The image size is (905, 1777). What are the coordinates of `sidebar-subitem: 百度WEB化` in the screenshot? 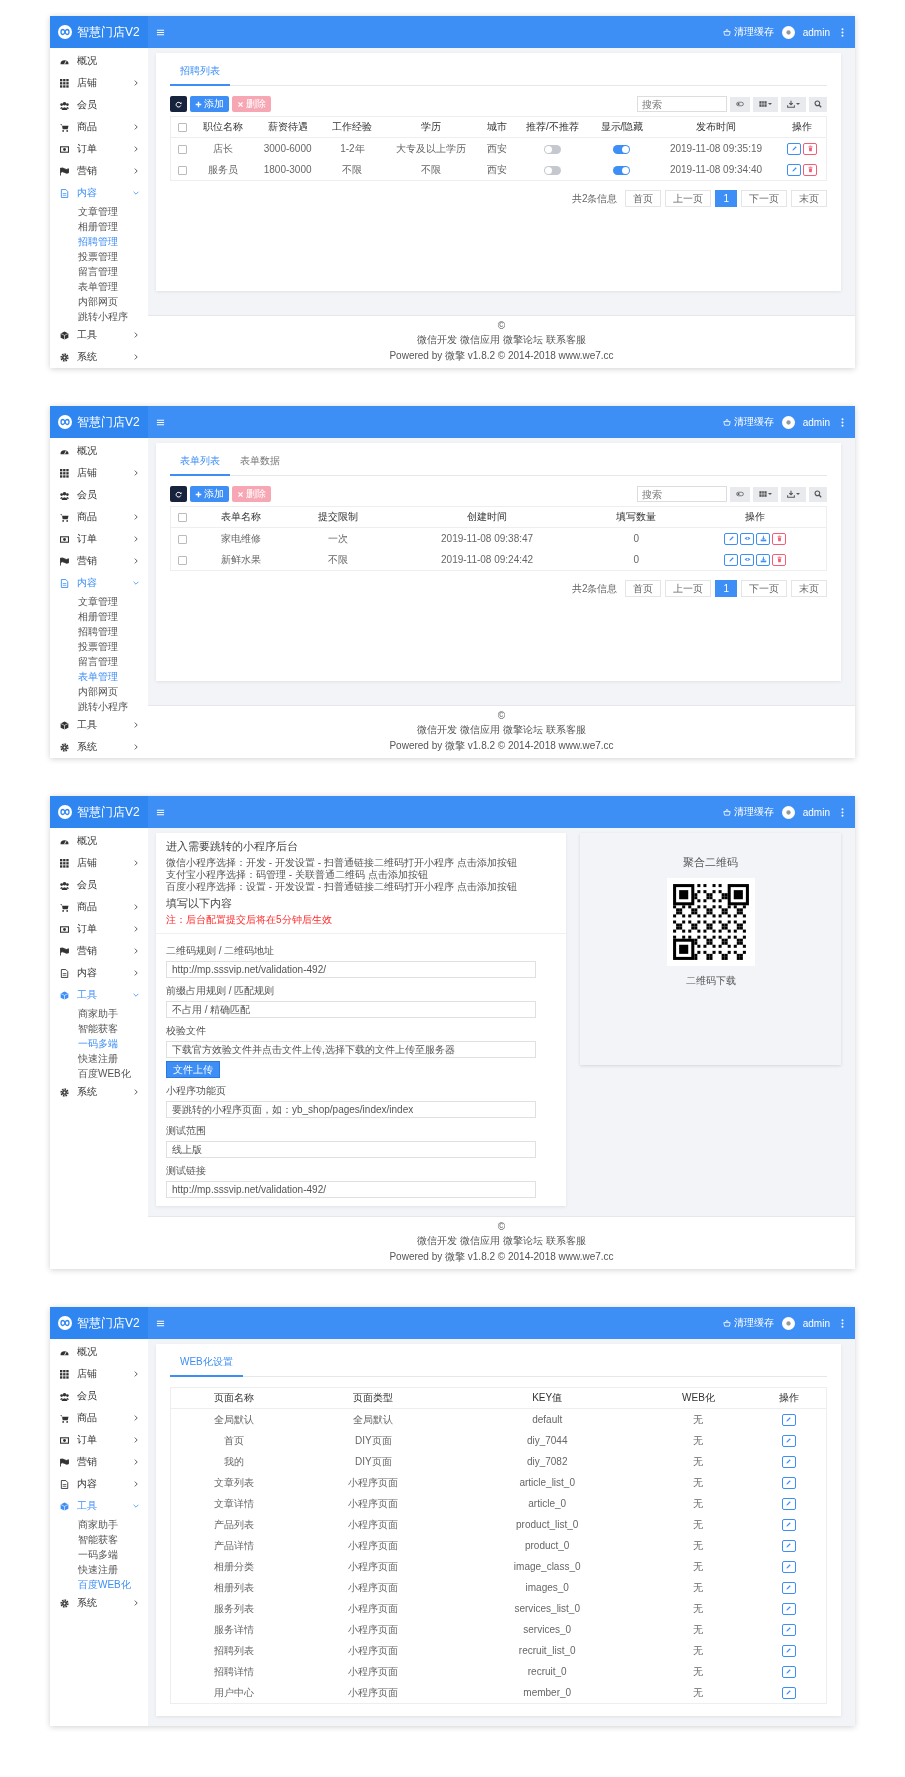 It's located at (99, 1584).